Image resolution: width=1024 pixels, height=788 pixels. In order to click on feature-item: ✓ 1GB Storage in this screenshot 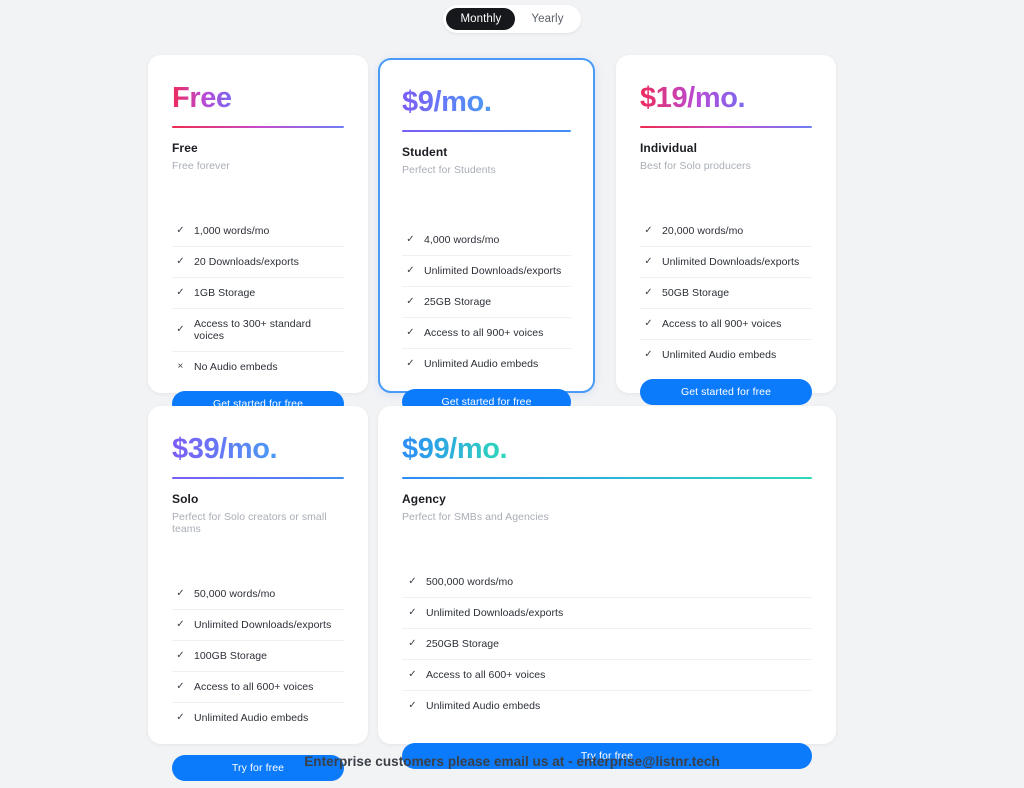, I will do `click(258, 294)`.